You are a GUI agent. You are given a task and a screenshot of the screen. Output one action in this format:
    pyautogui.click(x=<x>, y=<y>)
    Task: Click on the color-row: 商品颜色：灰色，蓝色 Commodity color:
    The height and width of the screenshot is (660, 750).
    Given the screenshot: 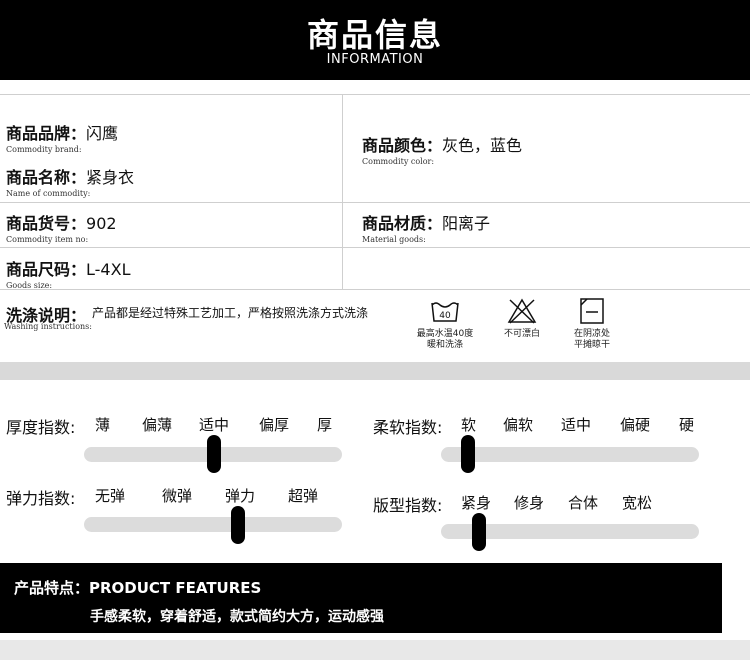 What is the action you would take?
    pyautogui.click(x=442, y=149)
    